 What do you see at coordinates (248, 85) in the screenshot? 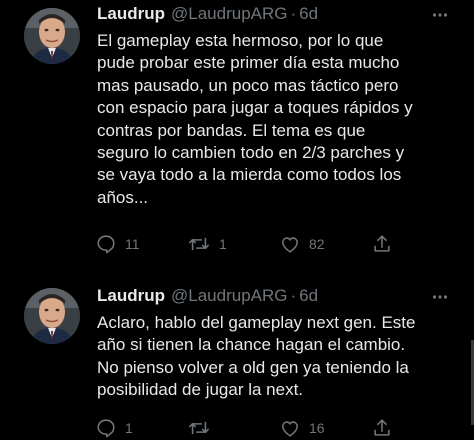
I see `tweet-text-line: mas pausado, un poco mas táctico pero` at bounding box center [248, 85].